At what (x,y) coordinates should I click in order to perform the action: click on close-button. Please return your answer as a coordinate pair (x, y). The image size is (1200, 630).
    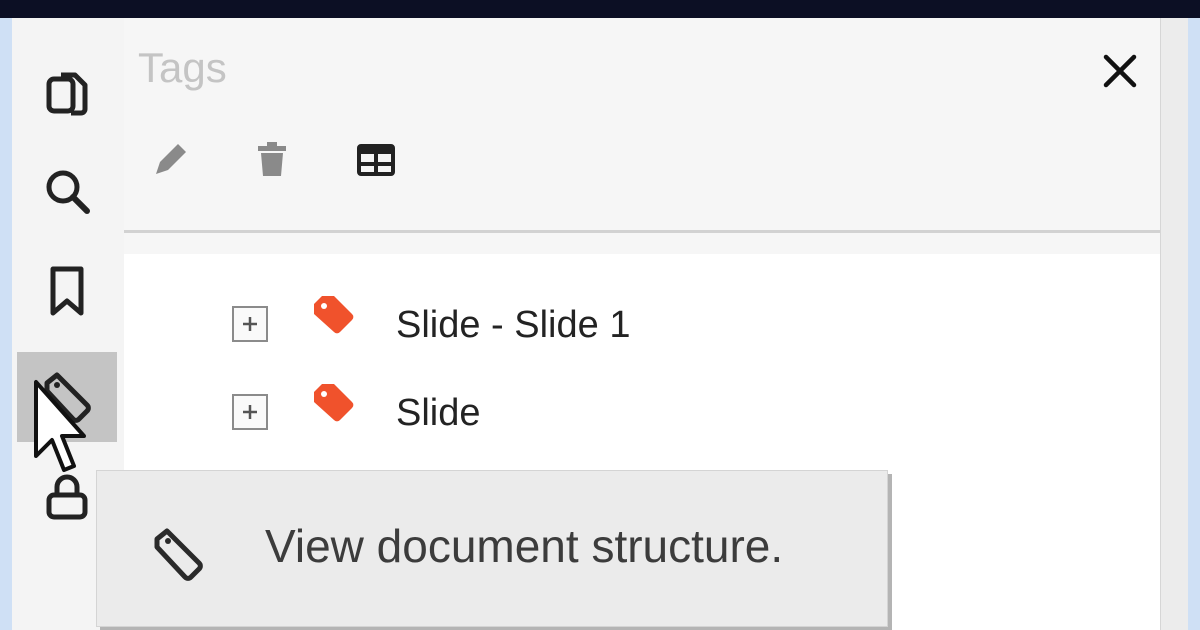
    Looking at the image, I should click on (1120, 71).